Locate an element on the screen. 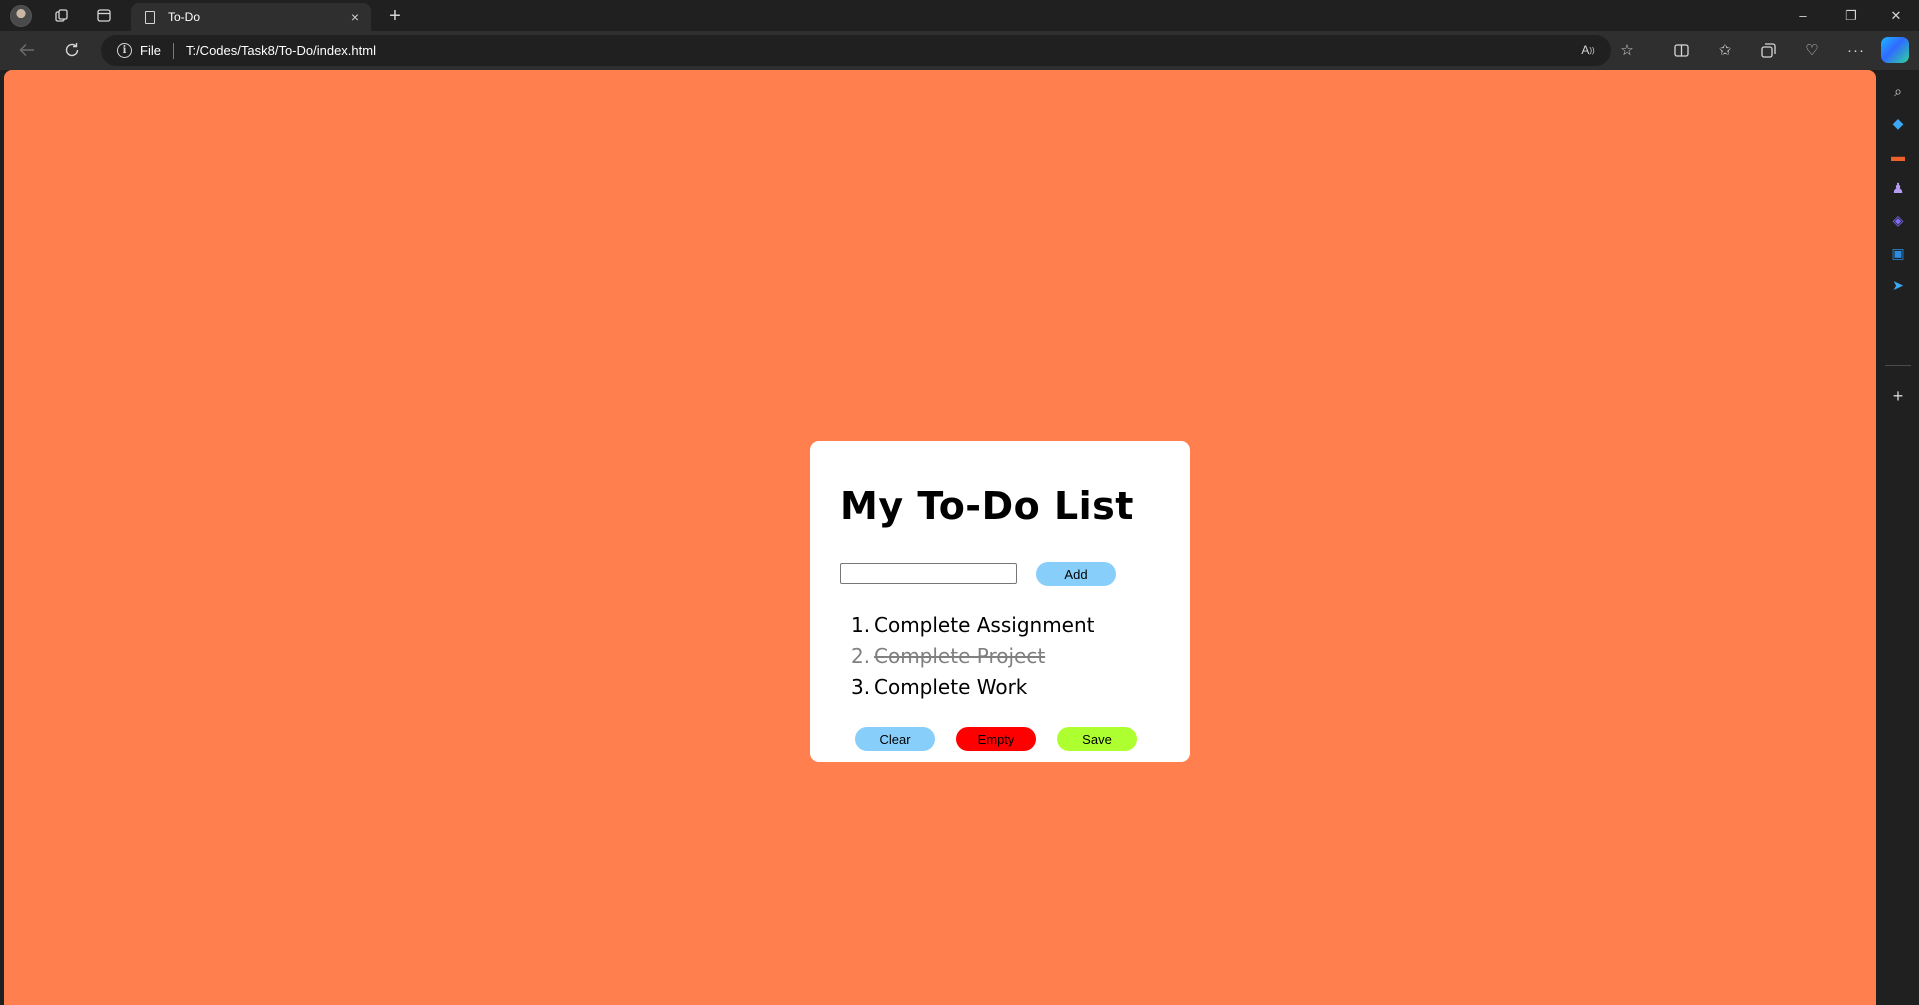 This screenshot has height=1005, width=1919. sidebar-divider is located at coordinates (1898, 365).